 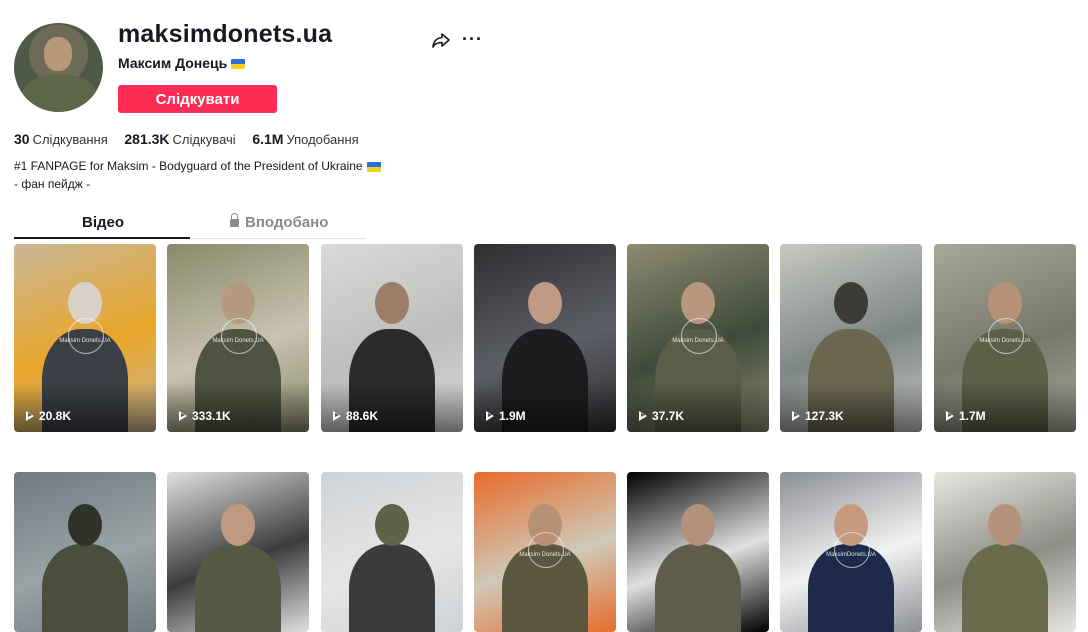 I want to click on view-count: 1.7M, so click(x=966, y=416).